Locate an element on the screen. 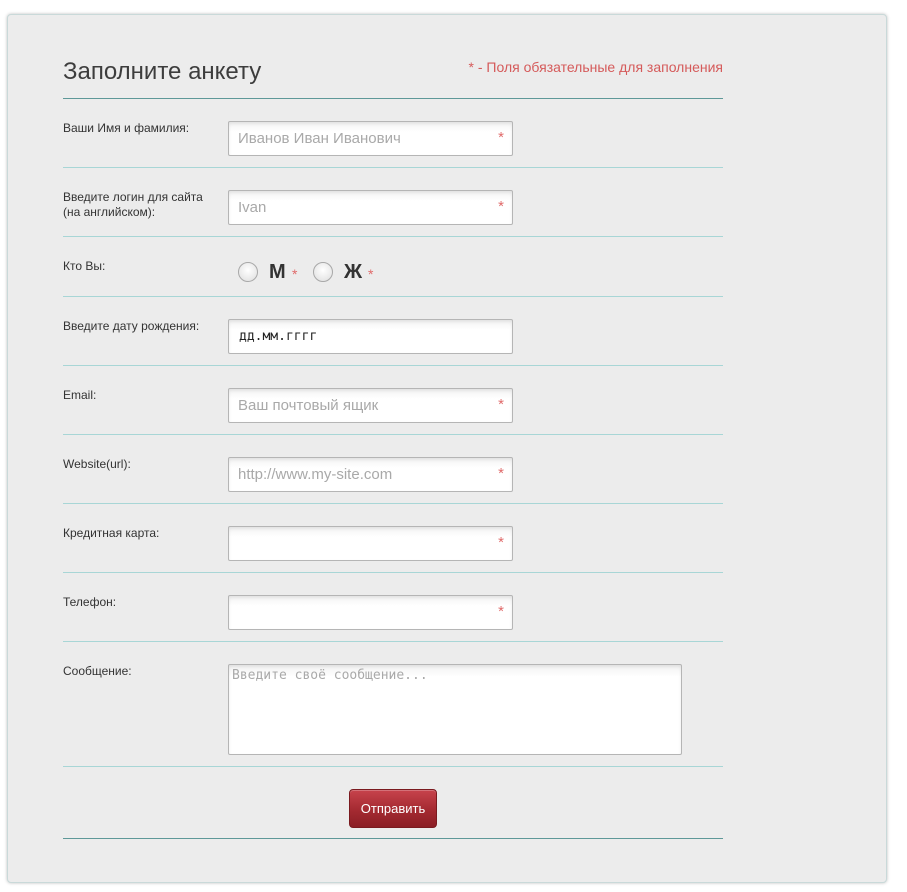 Image resolution: width=907 pixels, height=892 pixels. login-label: Введите логин для сайта (на английском): is located at coordinates (133, 204).